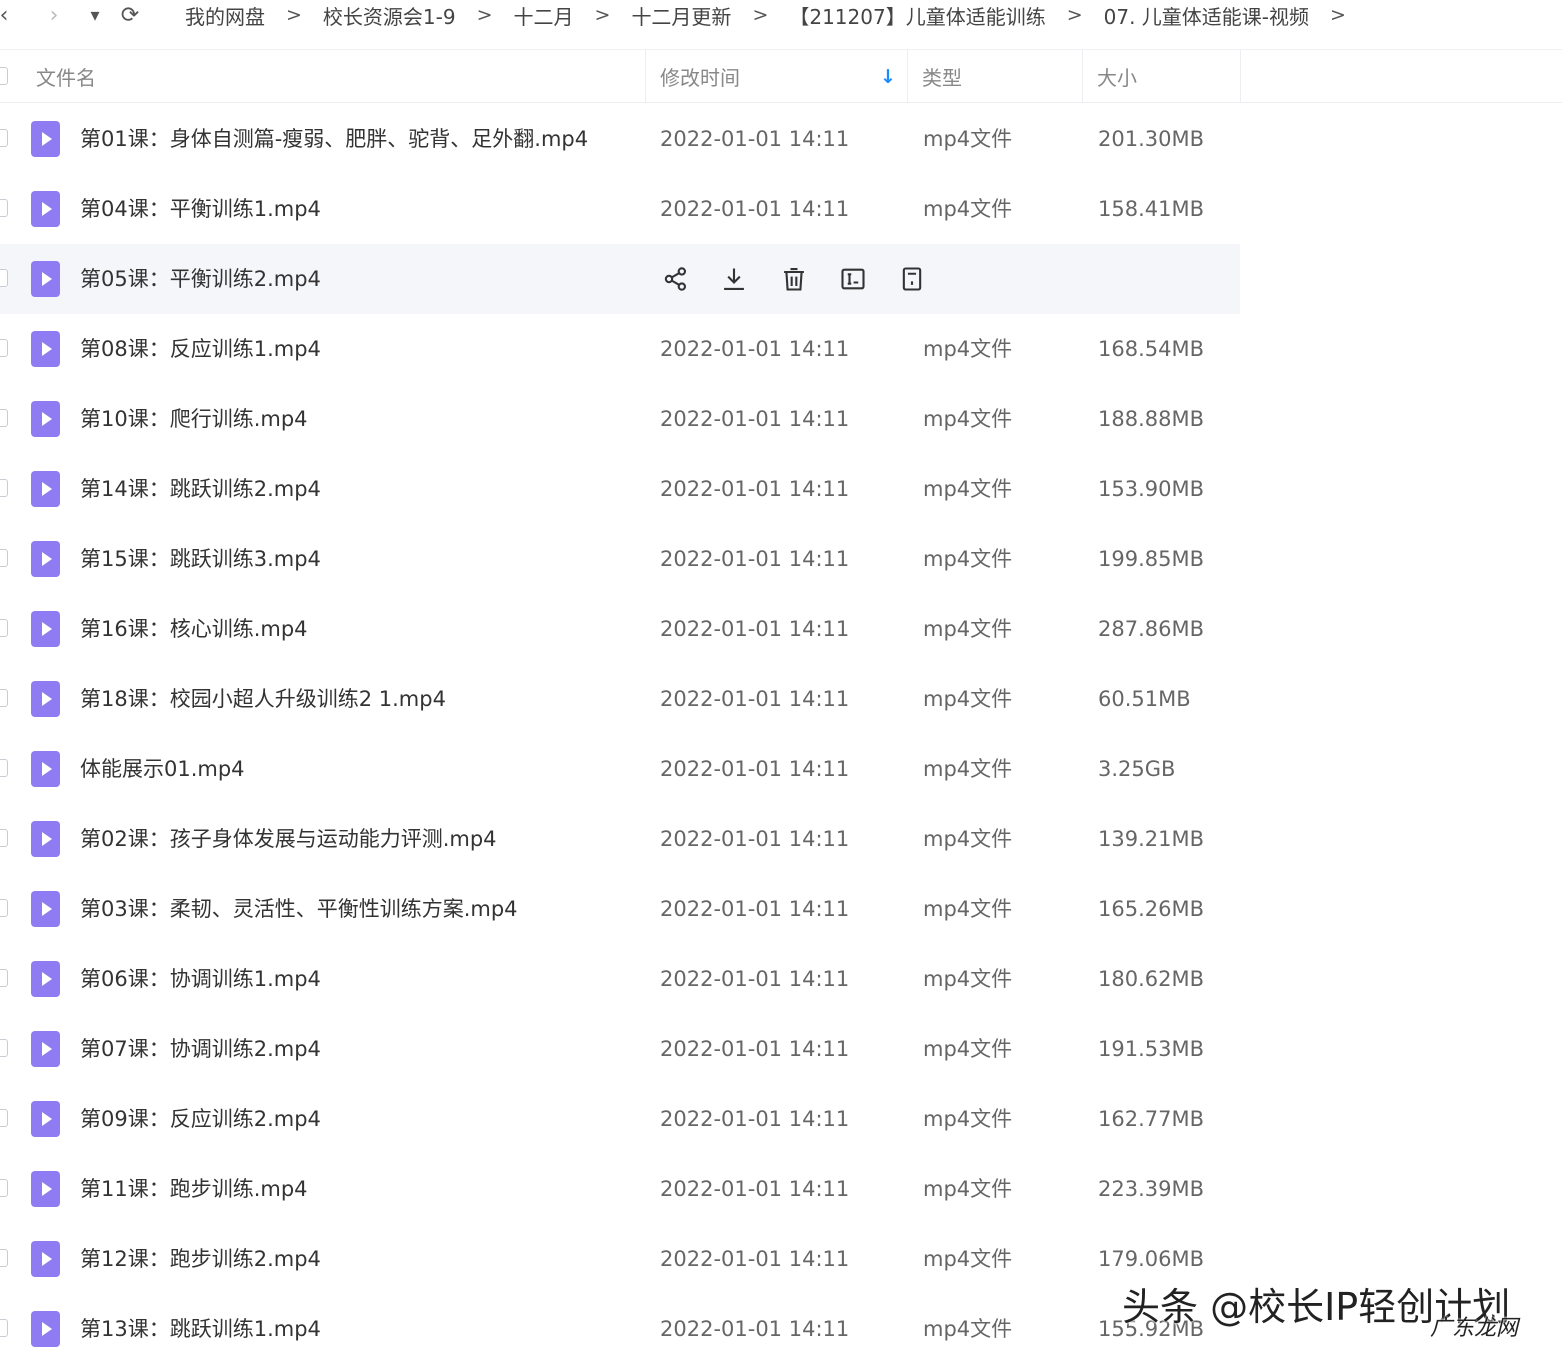 This screenshot has width=1562, height=1364. What do you see at coordinates (770, 76) in the screenshot?
I see `column-header-modified: 修改时间` at bounding box center [770, 76].